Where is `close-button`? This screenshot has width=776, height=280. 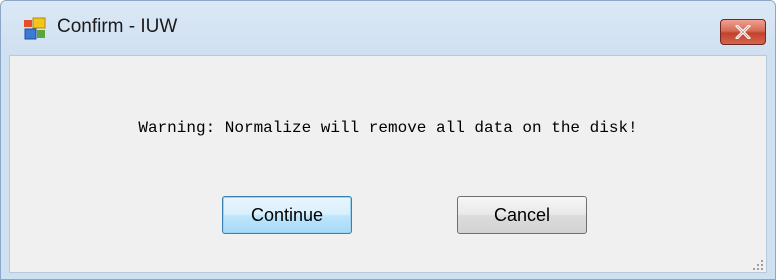 close-button is located at coordinates (743, 32).